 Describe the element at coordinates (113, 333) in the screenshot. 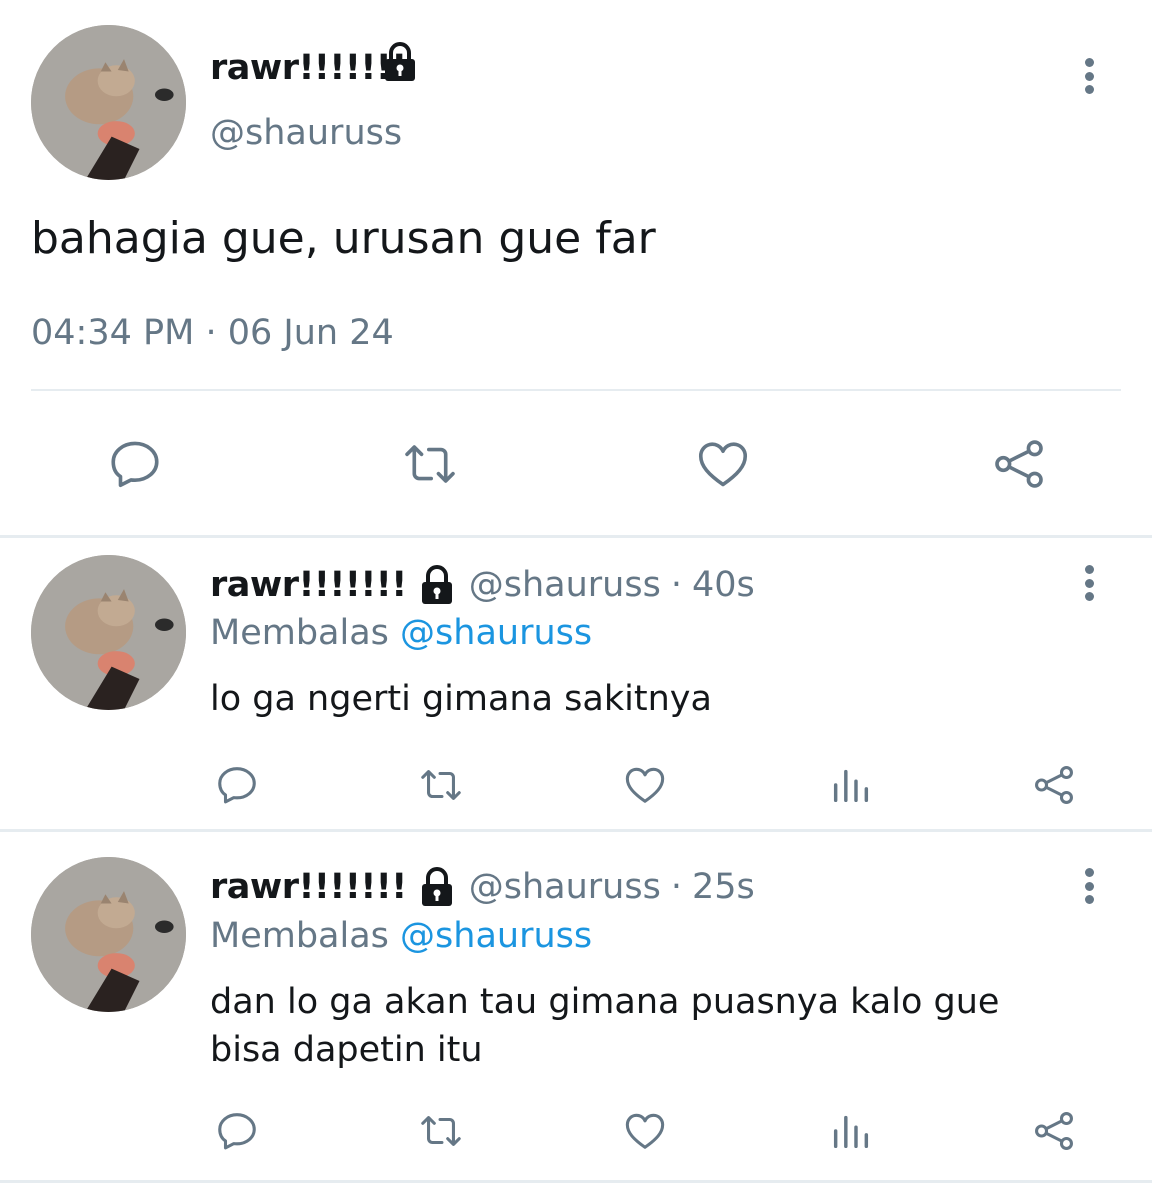

I see `tweet-time: 04:34 PM` at that location.